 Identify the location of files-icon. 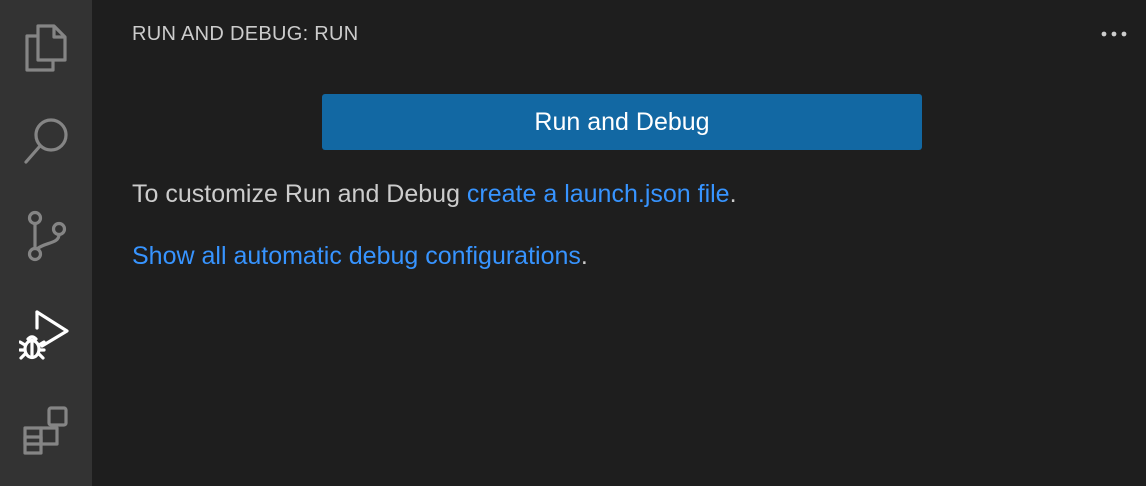
(46, 48).